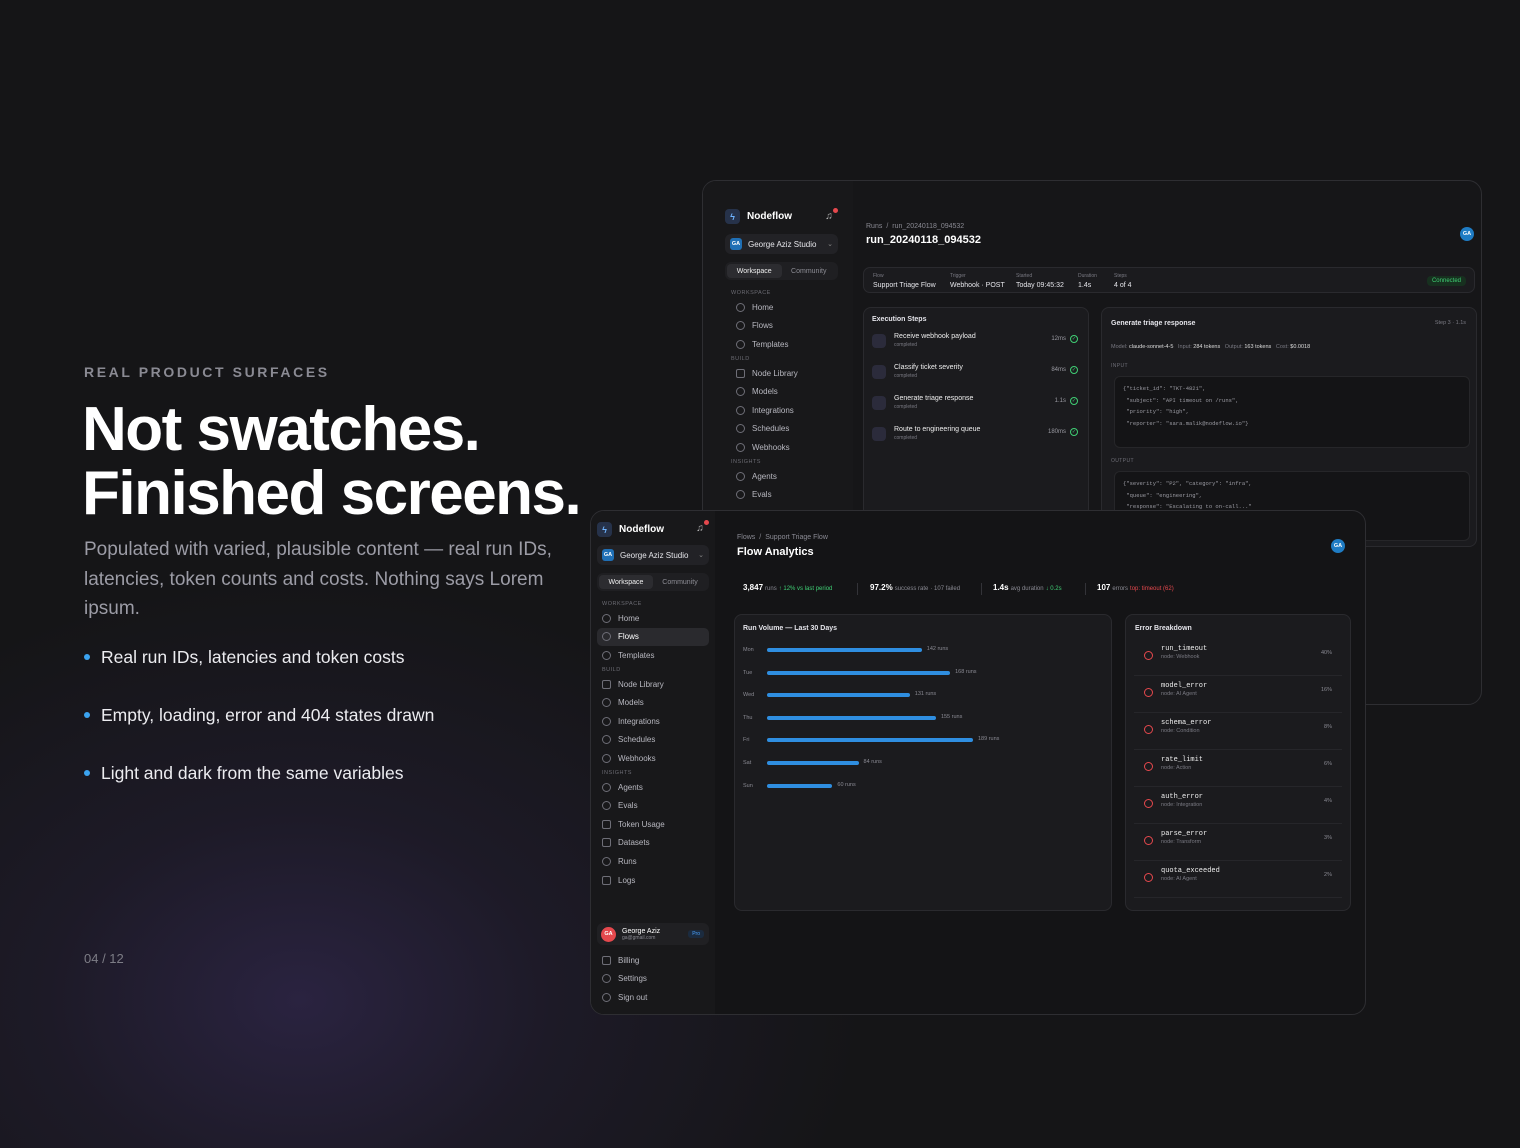  What do you see at coordinates (928, 226) in the screenshot?
I see `breadcrumb-current: run_20240118_094532` at bounding box center [928, 226].